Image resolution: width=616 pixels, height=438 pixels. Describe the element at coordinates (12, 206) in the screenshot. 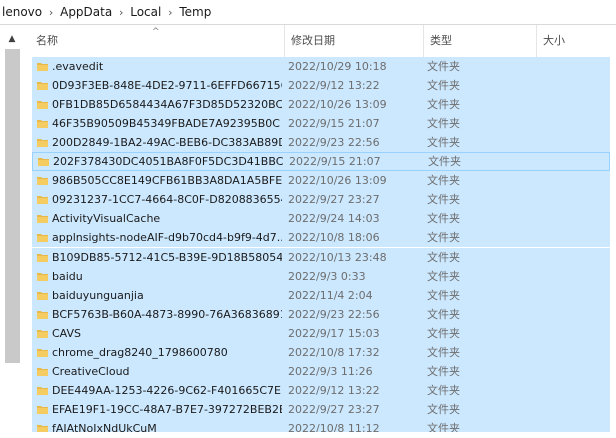

I see `navigation-pane-scroll-thumb` at that location.